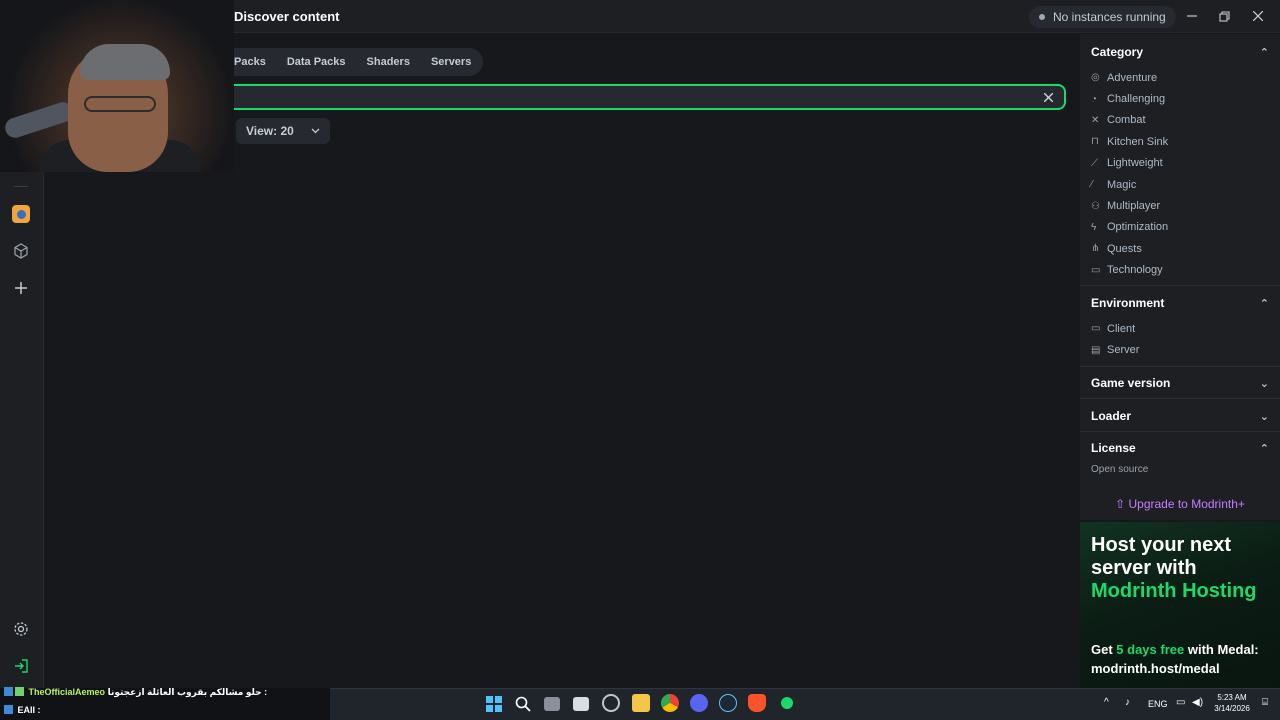 Image resolution: width=1280 pixels, height=720 pixels. I want to click on license-filter: License ⌃ Open source, so click(1180, 457).